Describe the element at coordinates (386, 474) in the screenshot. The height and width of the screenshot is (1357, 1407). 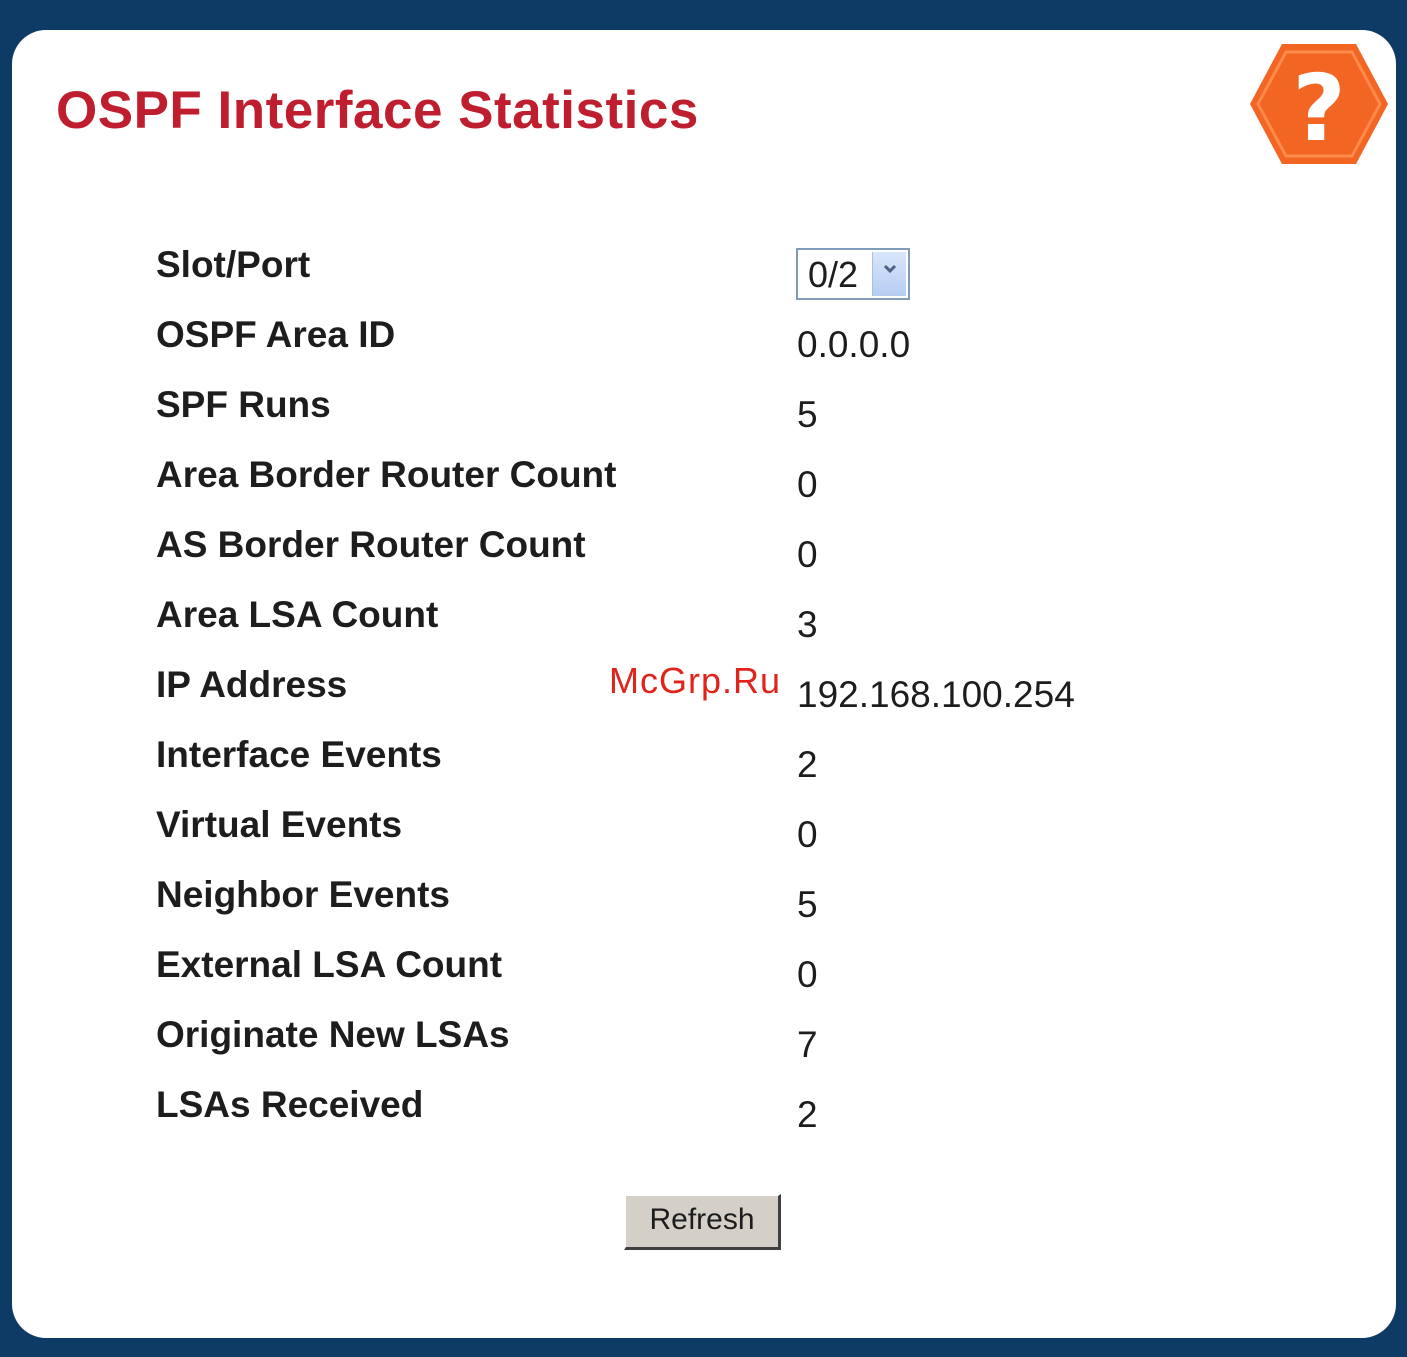
I see `stat-label: Area Border Router Count` at that location.